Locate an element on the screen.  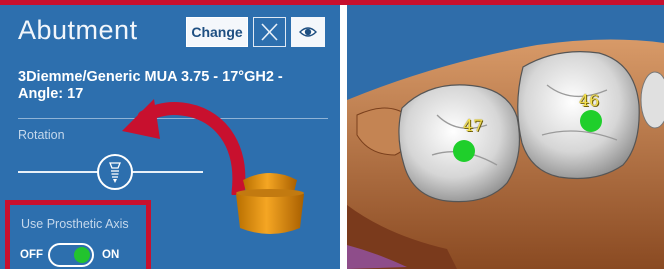
toggle-on-label: ON is located at coordinates (111, 255).